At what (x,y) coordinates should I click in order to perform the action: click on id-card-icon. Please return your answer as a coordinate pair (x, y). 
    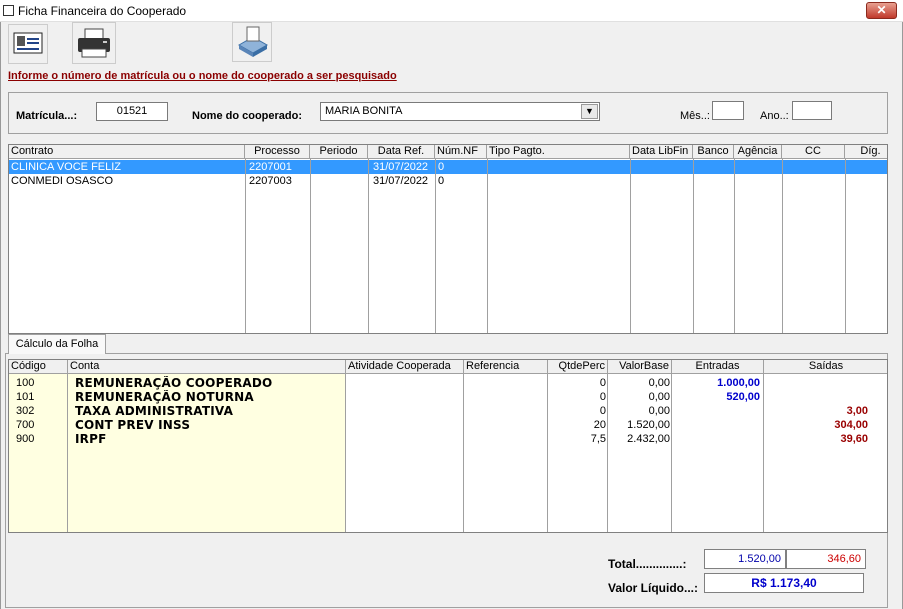
    Looking at the image, I should click on (28, 43).